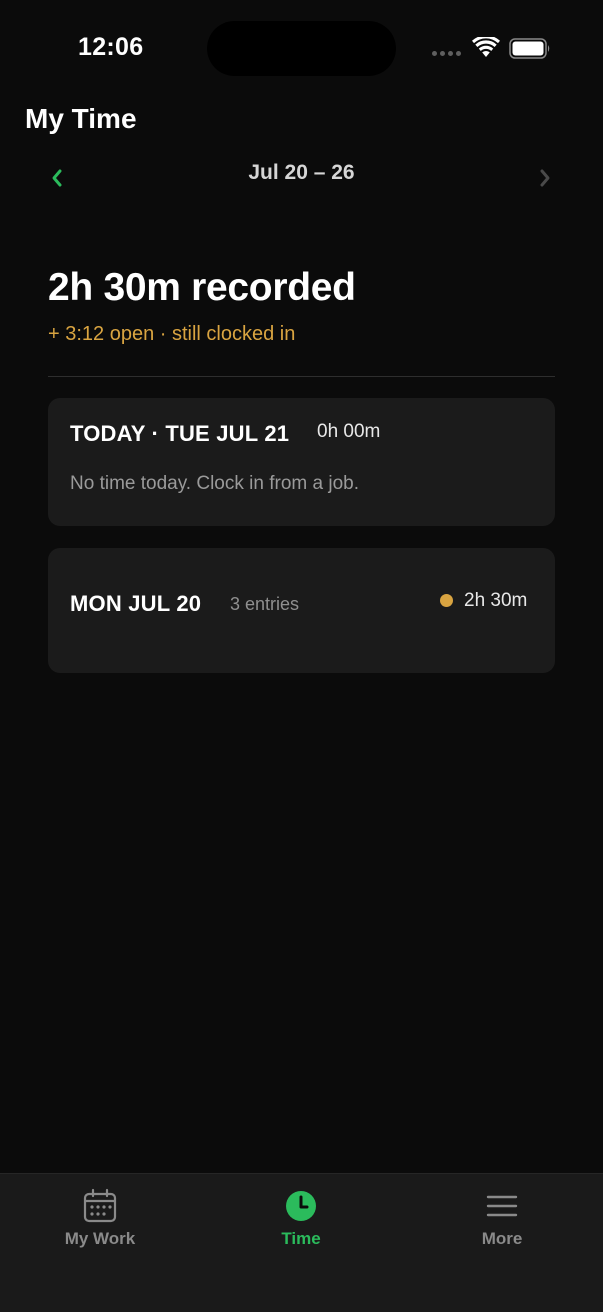  What do you see at coordinates (172, 334) in the screenshot?
I see `open-time-note: + 3:12 open · still clocked in` at bounding box center [172, 334].